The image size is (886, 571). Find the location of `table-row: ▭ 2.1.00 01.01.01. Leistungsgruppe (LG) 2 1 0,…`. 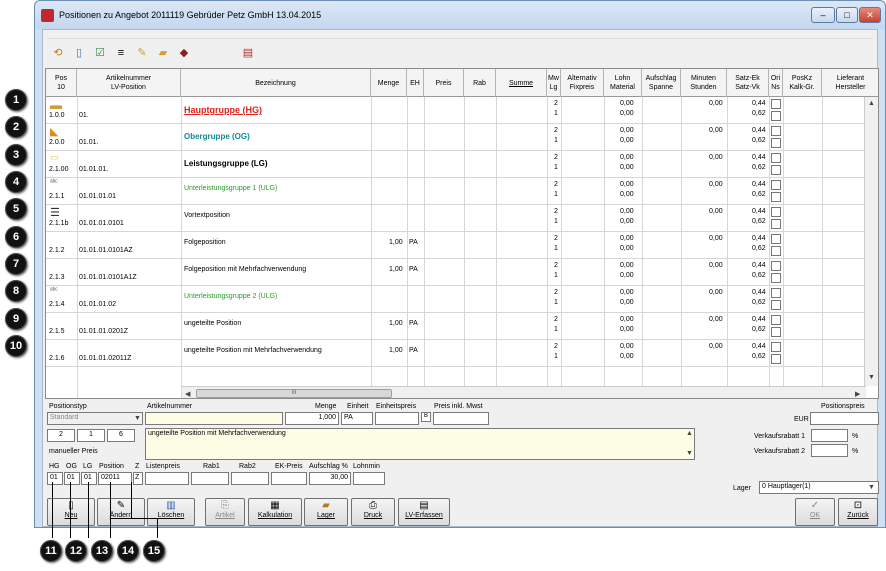

table-row: ▭ 2.1.00 01.01.01. Leistungsgruppe (LG) 2 1 0,… is located at coordinates (456, 164).